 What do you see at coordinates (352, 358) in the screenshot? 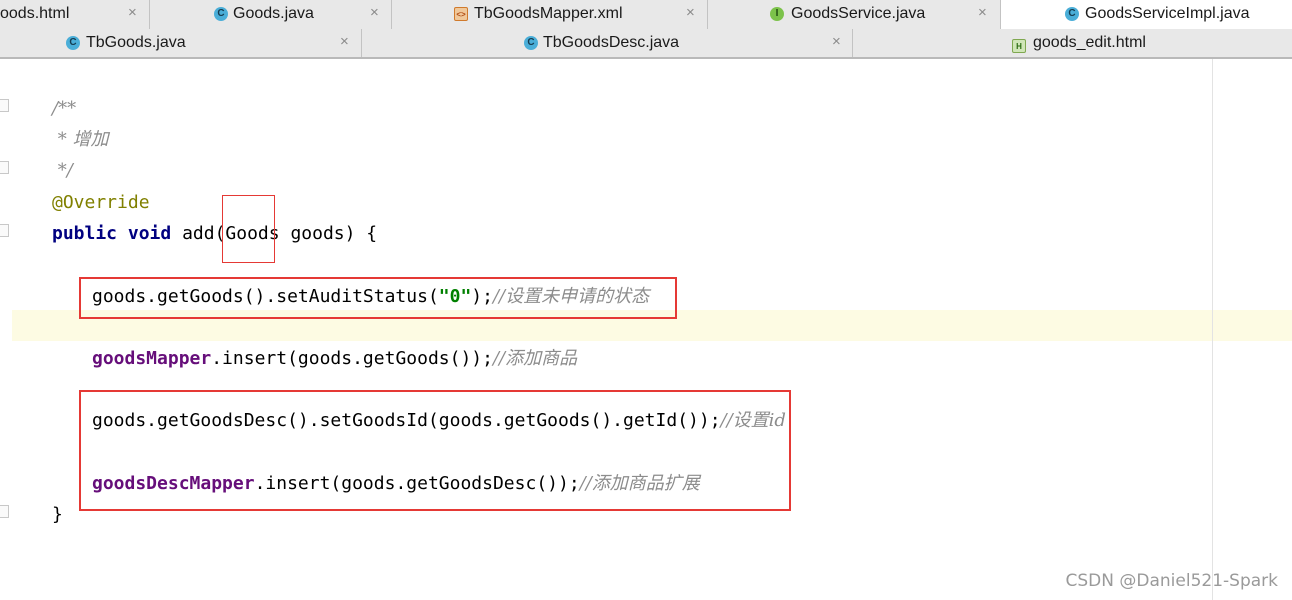
I see `code-text: .insert(goods.getGoods());` at bounding box center [352, 358].